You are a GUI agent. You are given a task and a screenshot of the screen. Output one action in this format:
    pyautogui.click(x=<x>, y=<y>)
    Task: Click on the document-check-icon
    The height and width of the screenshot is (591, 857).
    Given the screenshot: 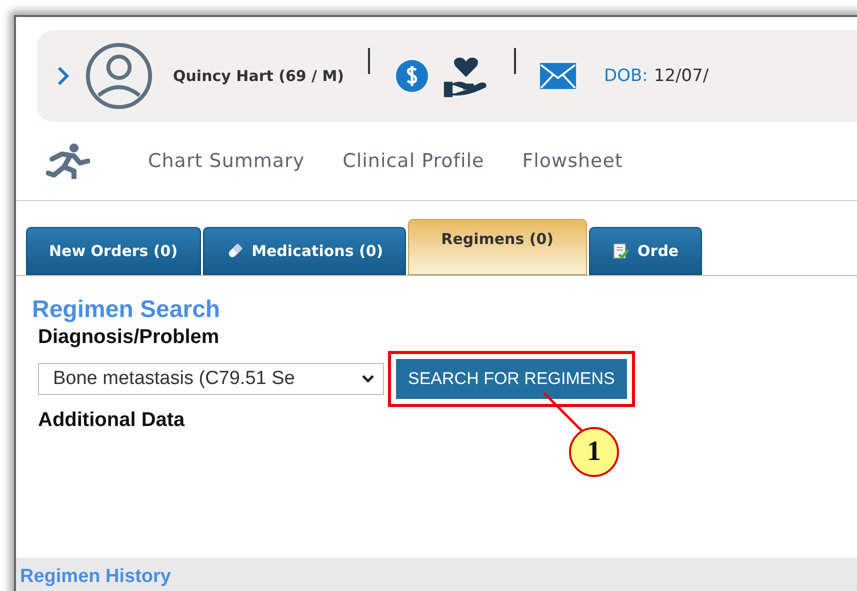 What is the action you would take?
    pyautogui.click(x=621, y=251)
    